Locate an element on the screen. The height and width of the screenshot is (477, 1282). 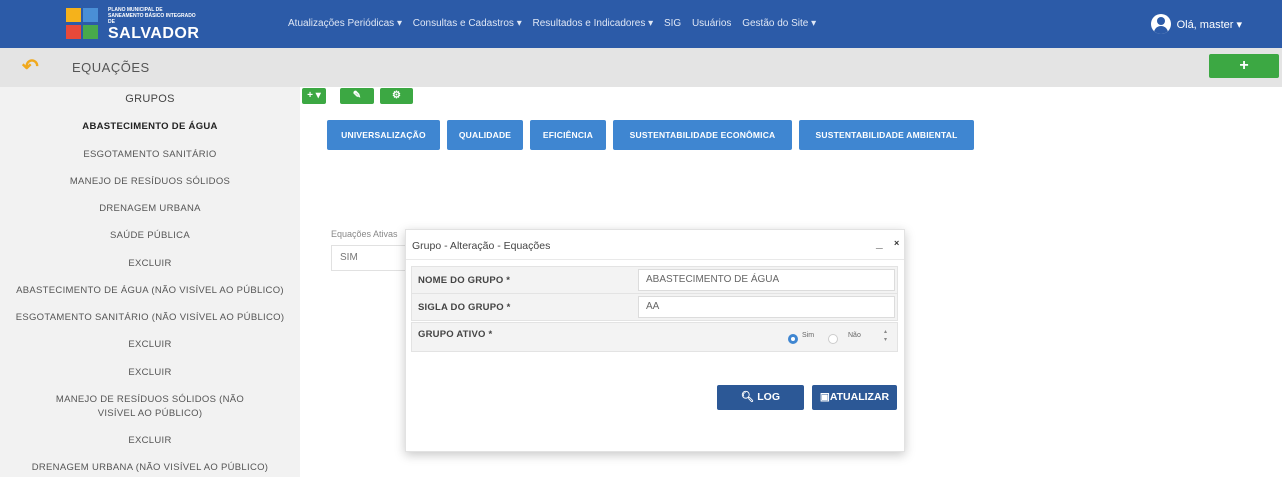
radio-sim is located at coordinates (793, 339).